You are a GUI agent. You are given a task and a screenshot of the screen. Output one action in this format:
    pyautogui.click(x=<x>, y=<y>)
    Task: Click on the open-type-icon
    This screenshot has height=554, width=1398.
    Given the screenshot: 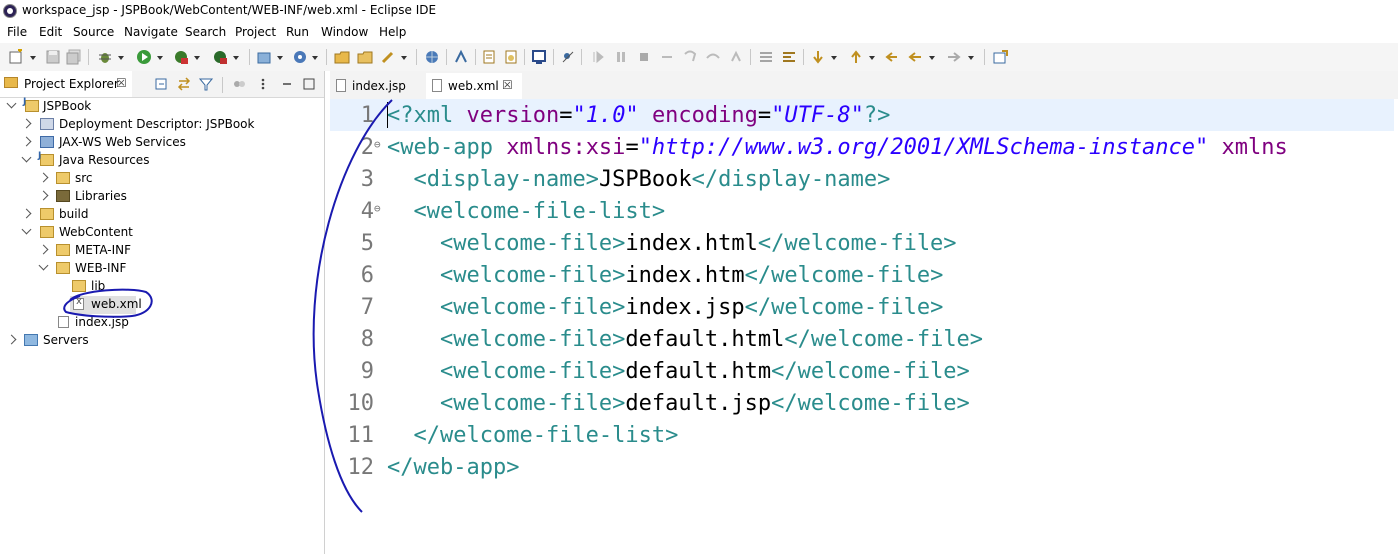 What is the action you would take?
    pyautogui.click(x=342, y=57)
    